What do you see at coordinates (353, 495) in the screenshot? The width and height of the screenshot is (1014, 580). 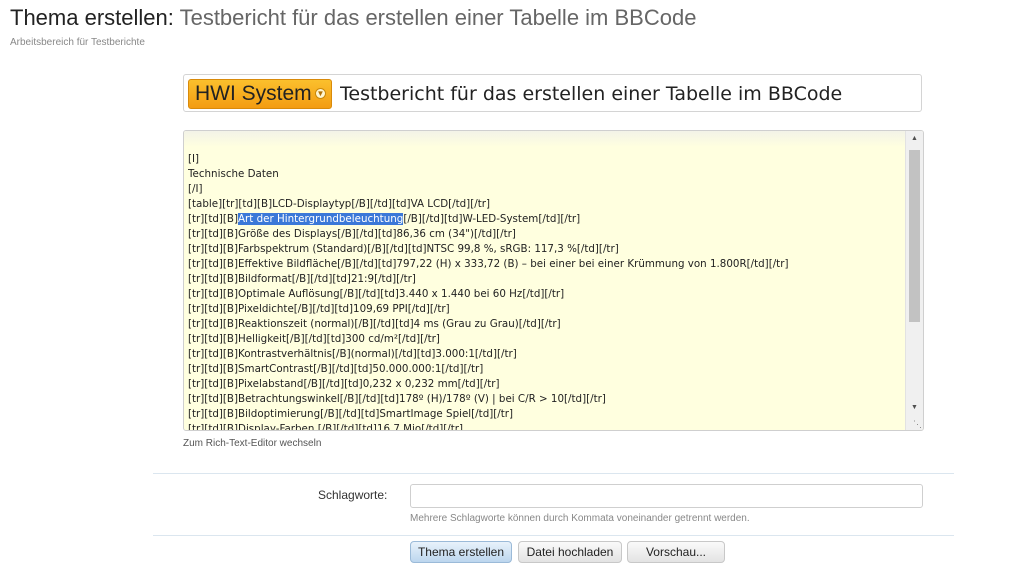 I see `tags-label: Schlagworte:` at bounding box center [353, 495].